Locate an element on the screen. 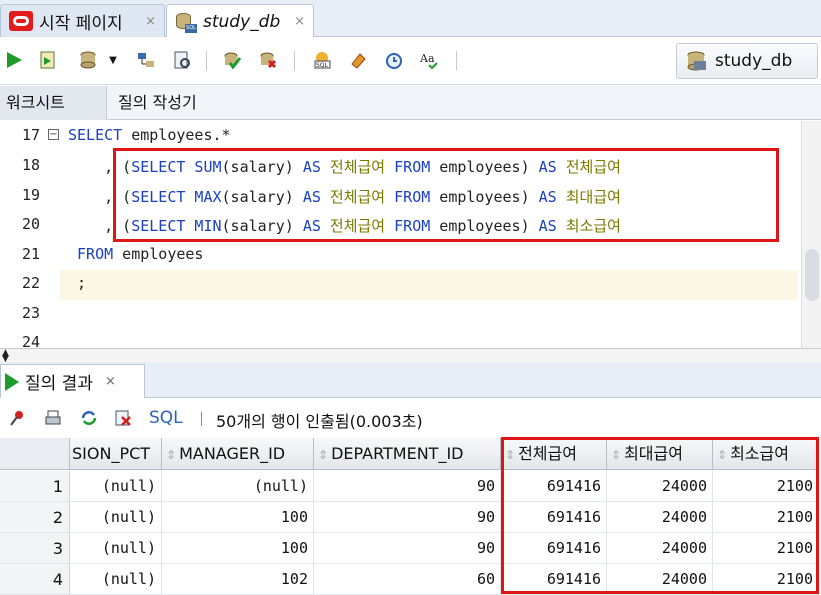  cancel-query-icon is located at coordinates (123, 418).